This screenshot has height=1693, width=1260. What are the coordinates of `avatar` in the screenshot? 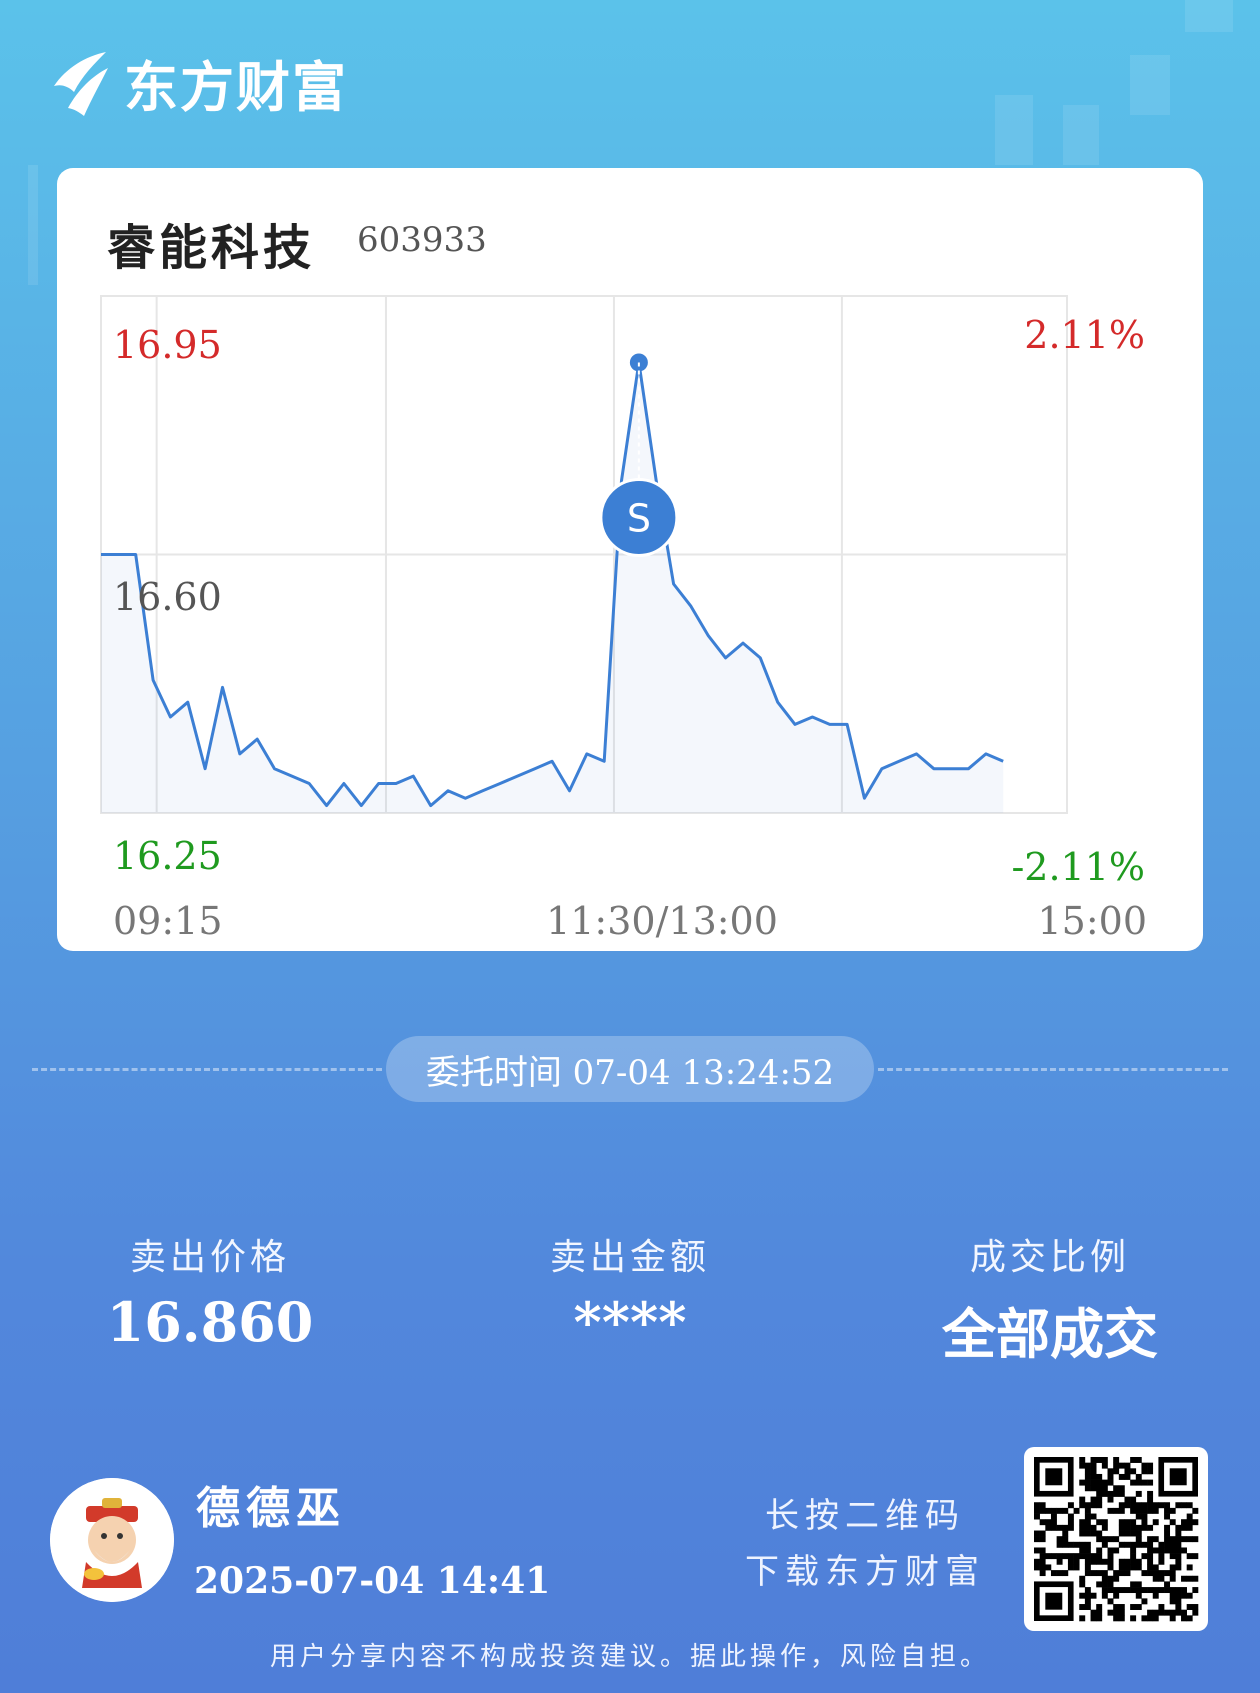 It's located at (112, 1540).